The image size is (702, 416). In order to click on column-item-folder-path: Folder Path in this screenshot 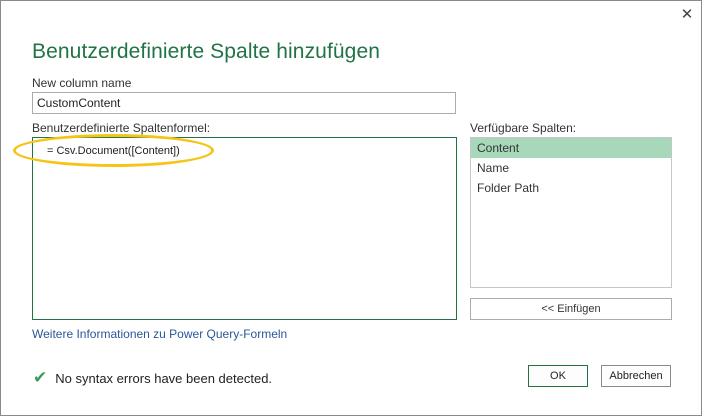, I will do `click(571, 188)`.